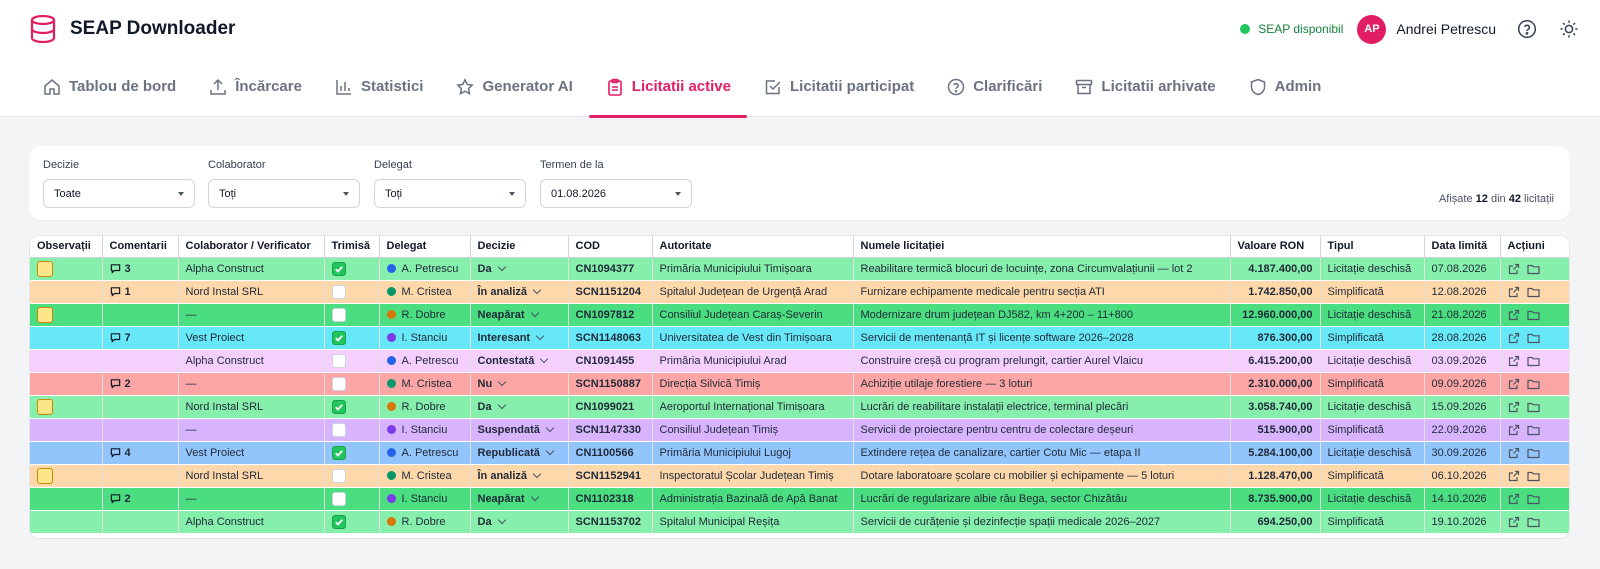 The height and width of the screenshot is (569, 1600). Describe the element at coordinates (519, 476) in the screenshot. I see `decision-cell: În analiză` at that location.